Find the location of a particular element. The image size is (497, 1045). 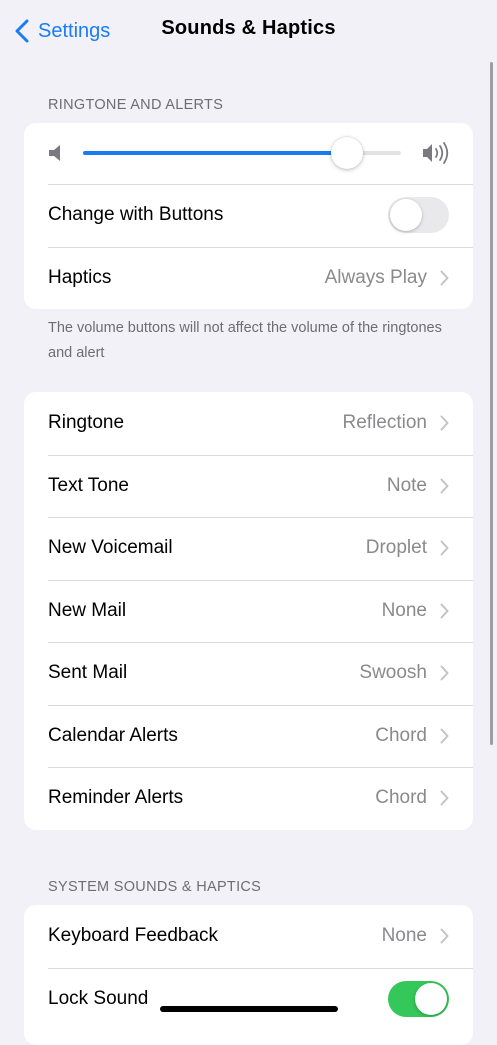

lock-sound-row: Lock Sound is located at coordinates (248, 999).